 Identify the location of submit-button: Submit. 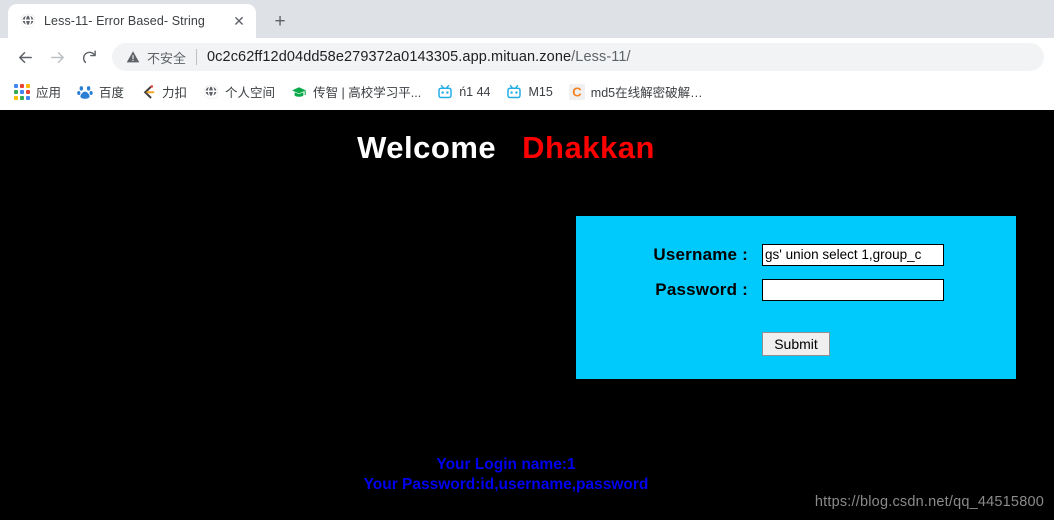
(796, 344).